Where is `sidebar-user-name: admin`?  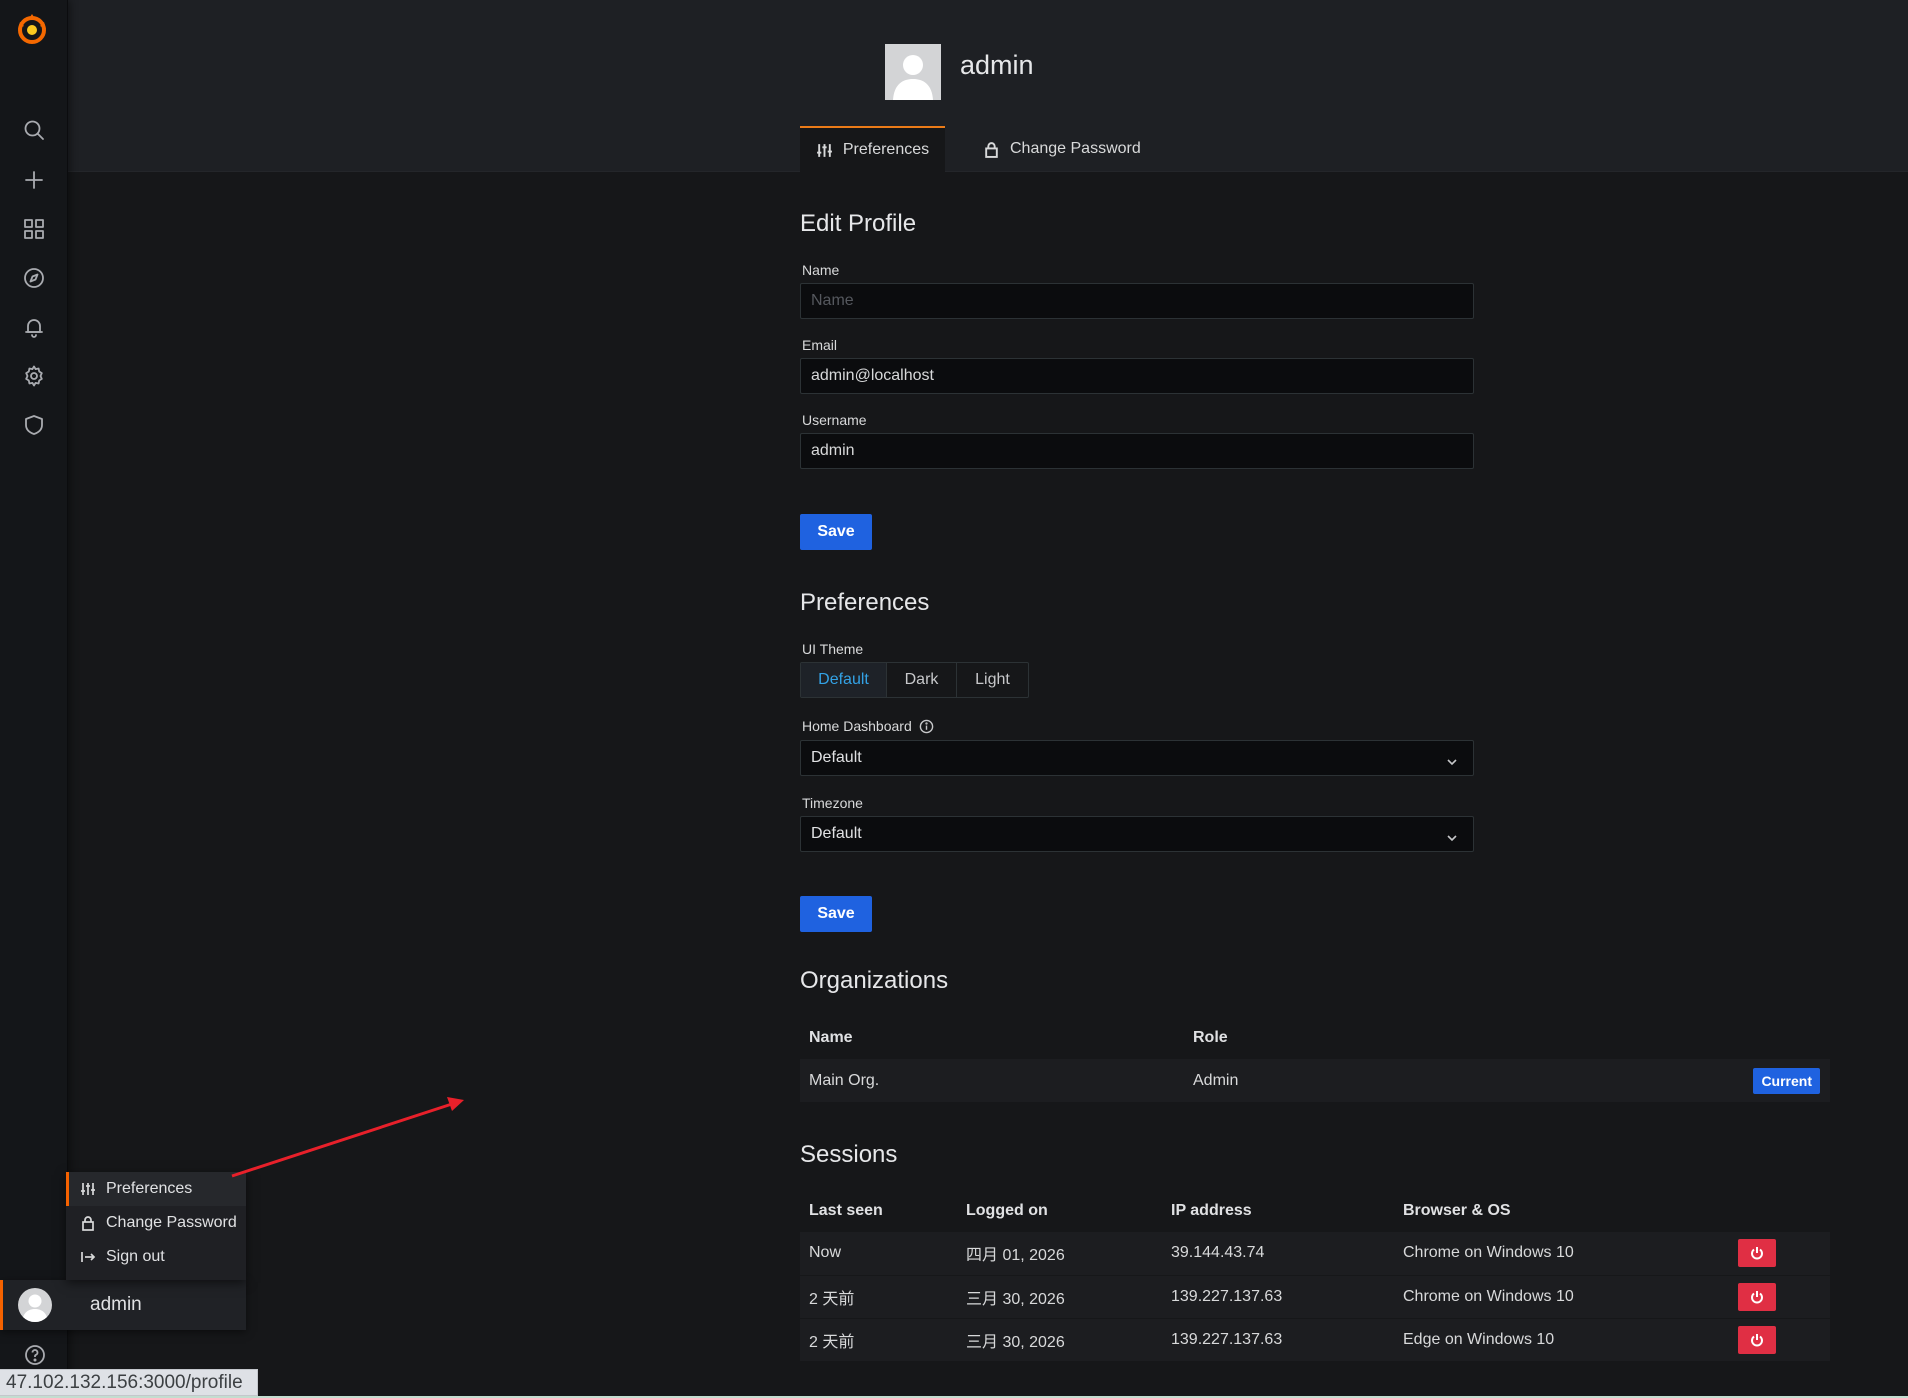 sidebar-user-name: admin is located at coordinates (116, 1304).